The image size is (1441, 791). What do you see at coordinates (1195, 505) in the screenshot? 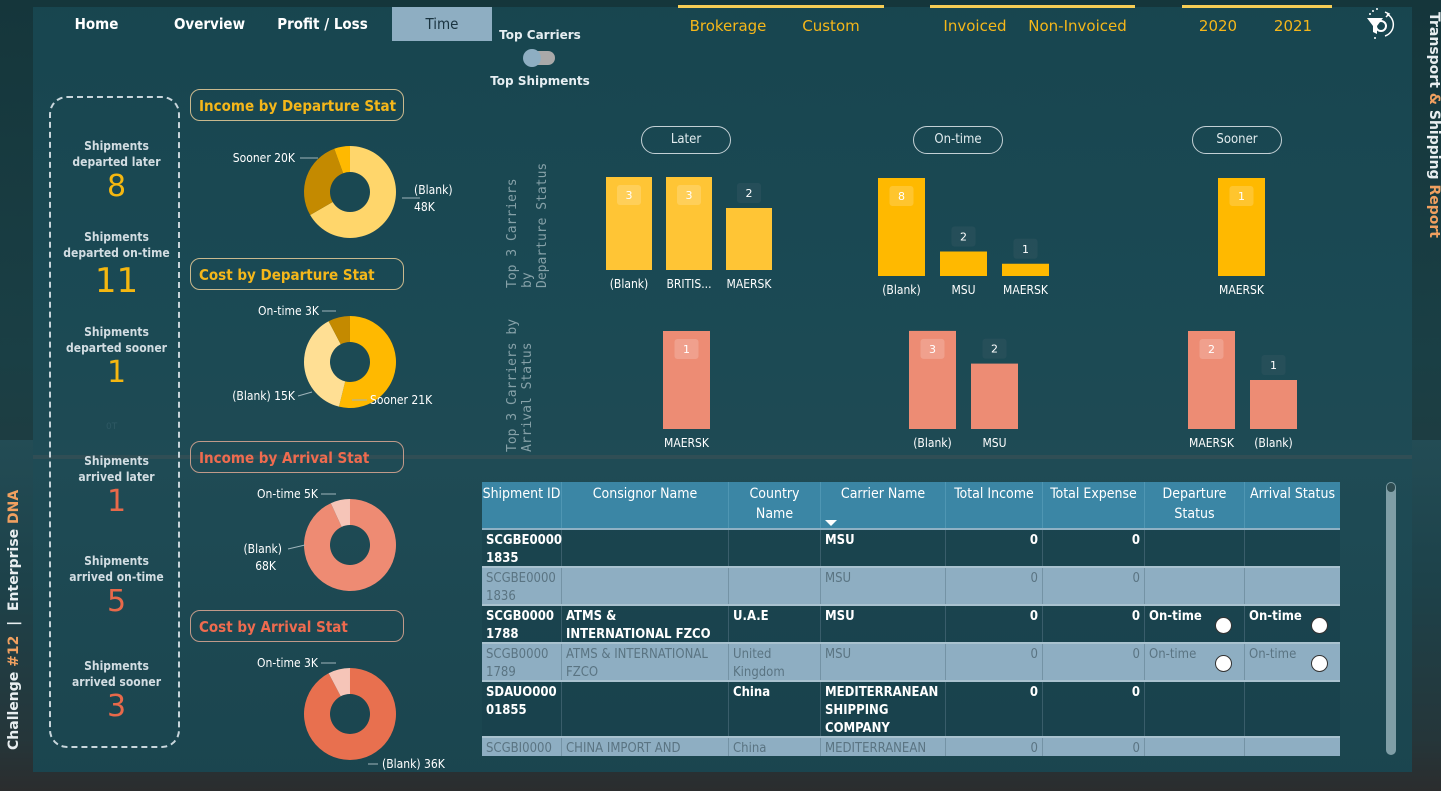
I see `col-departure-status: Departure Status` at bounding box center [1195, 505].